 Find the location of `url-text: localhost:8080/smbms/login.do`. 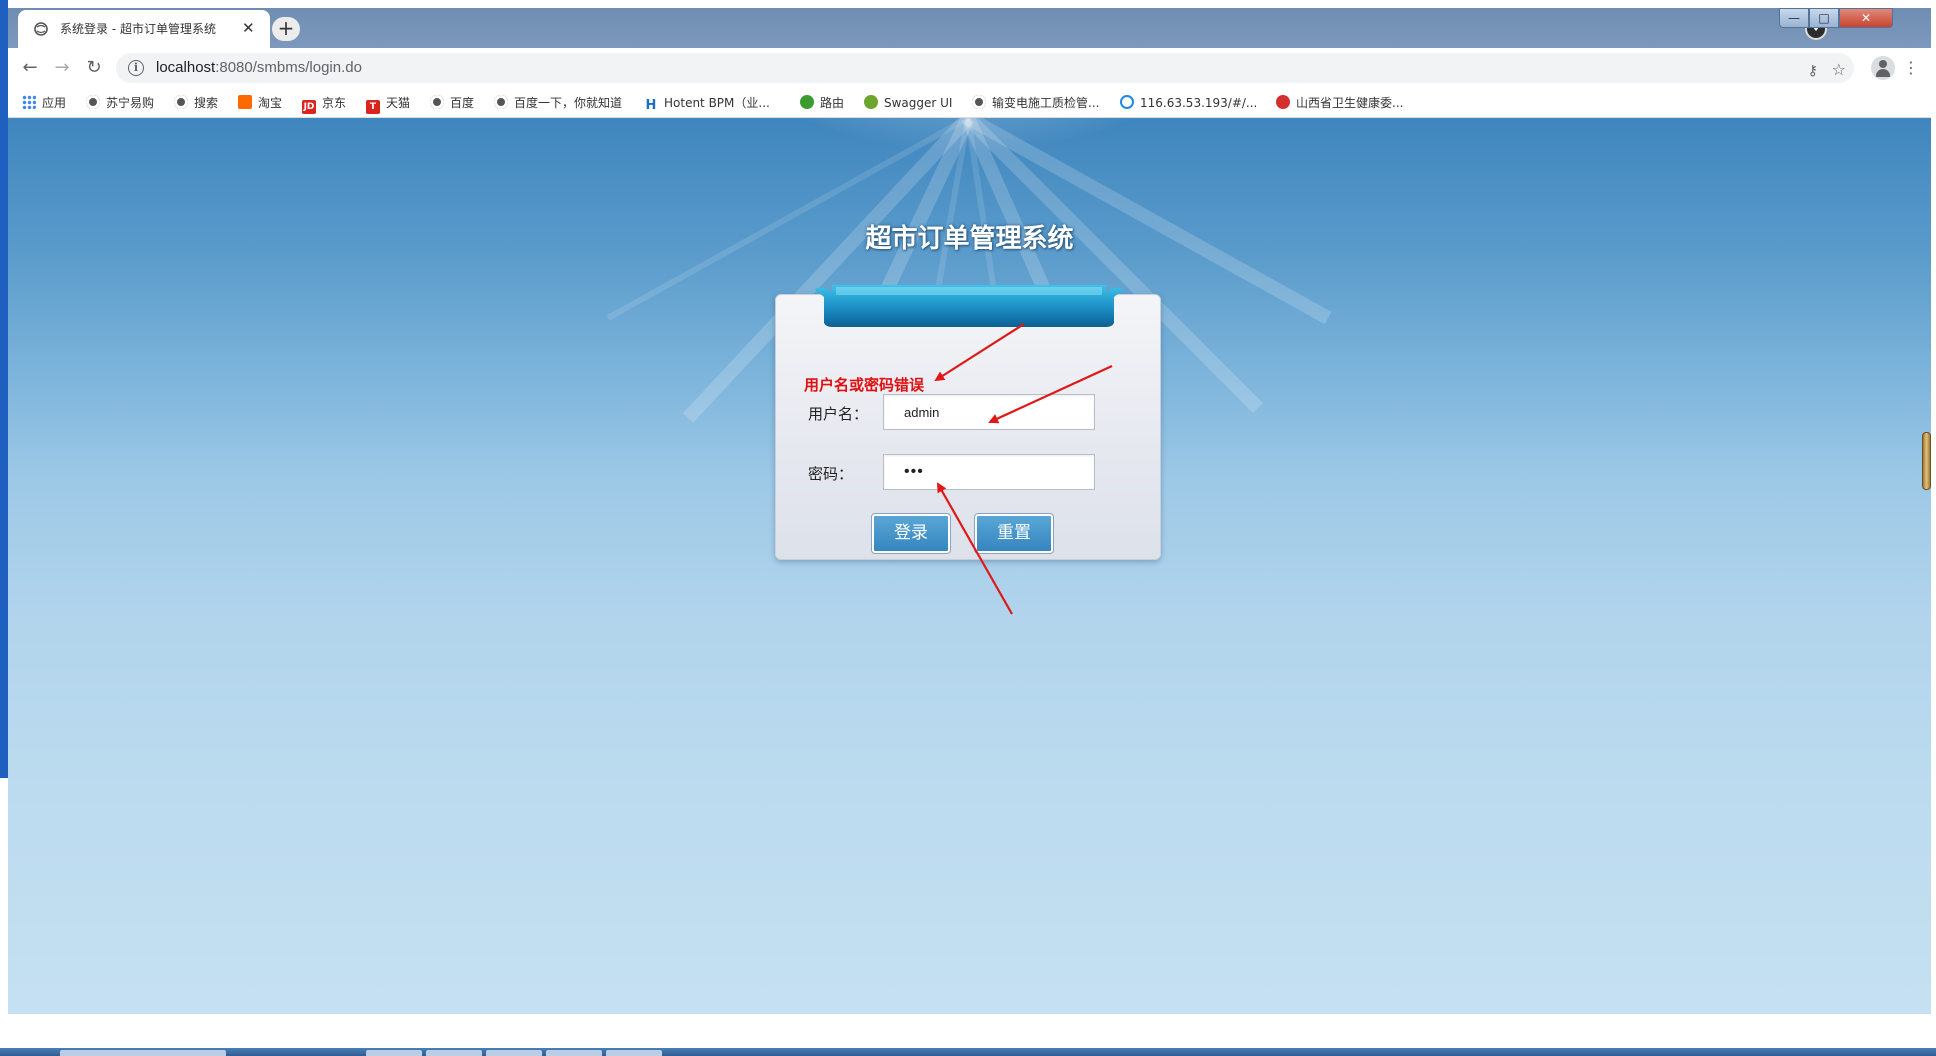

url-text: localhost:8080/smbms/login.do is located at coordinates (259, 67).